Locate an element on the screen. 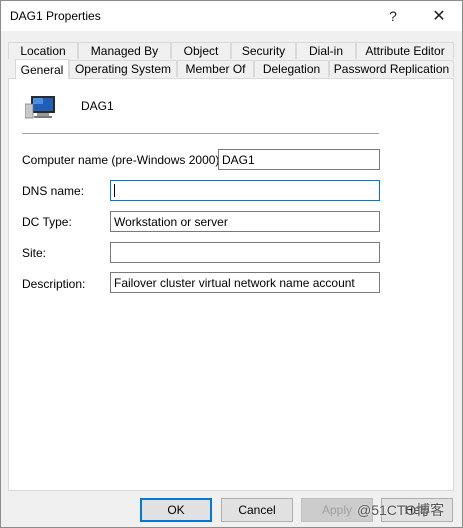 The image size is (463, 528). cancel-button: Cancel is located at coordinates (257, 510).